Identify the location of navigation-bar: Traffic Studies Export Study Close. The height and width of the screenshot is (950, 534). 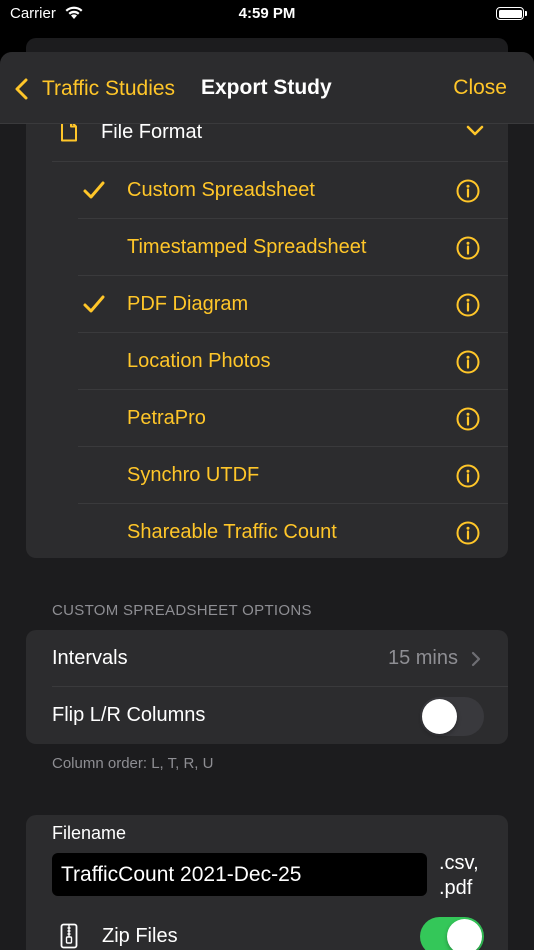
(267, 88).